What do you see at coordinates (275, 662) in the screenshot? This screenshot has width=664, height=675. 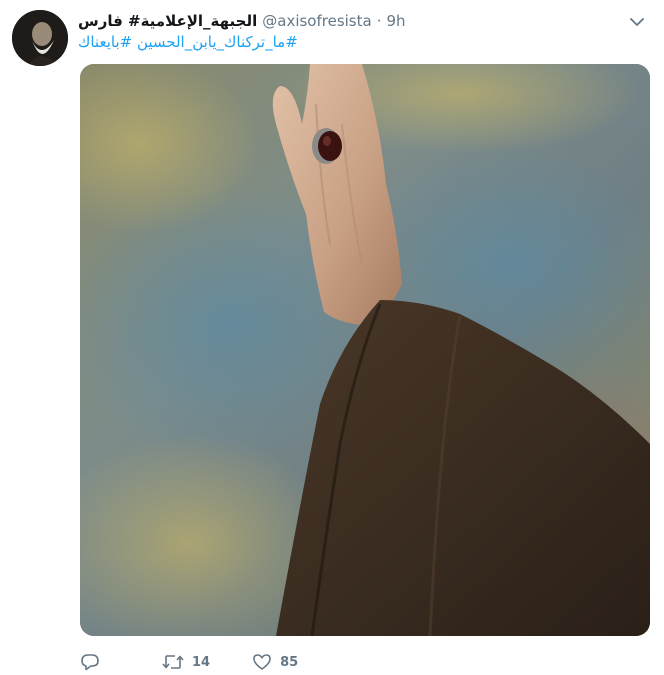 I see `like-button: 85` at bounding box center [275, 662].